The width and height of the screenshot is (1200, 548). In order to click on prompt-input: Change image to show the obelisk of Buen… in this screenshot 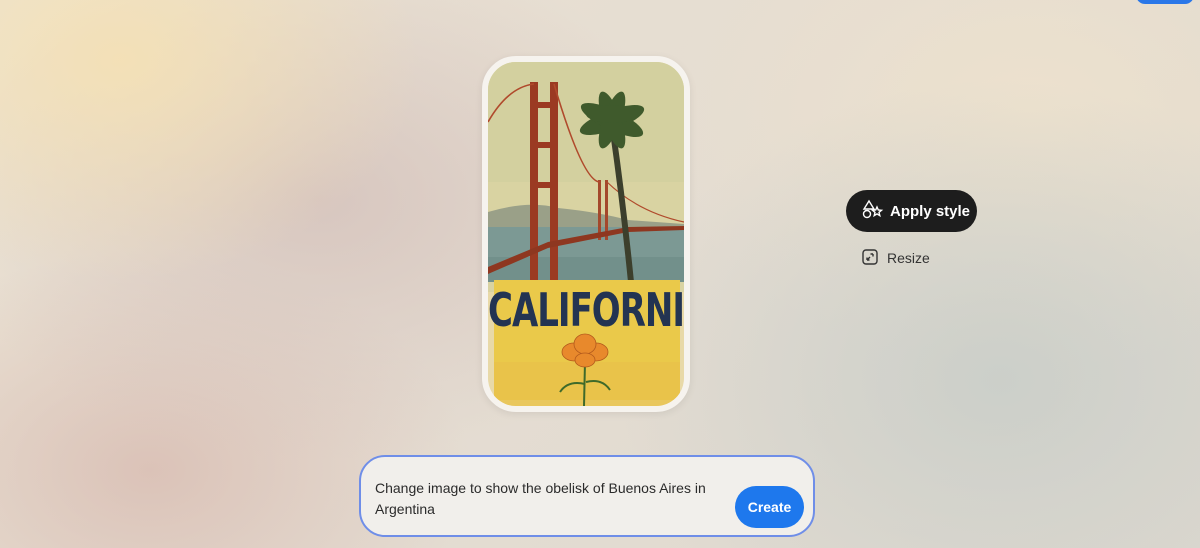, I will do `click(545, 499)`.